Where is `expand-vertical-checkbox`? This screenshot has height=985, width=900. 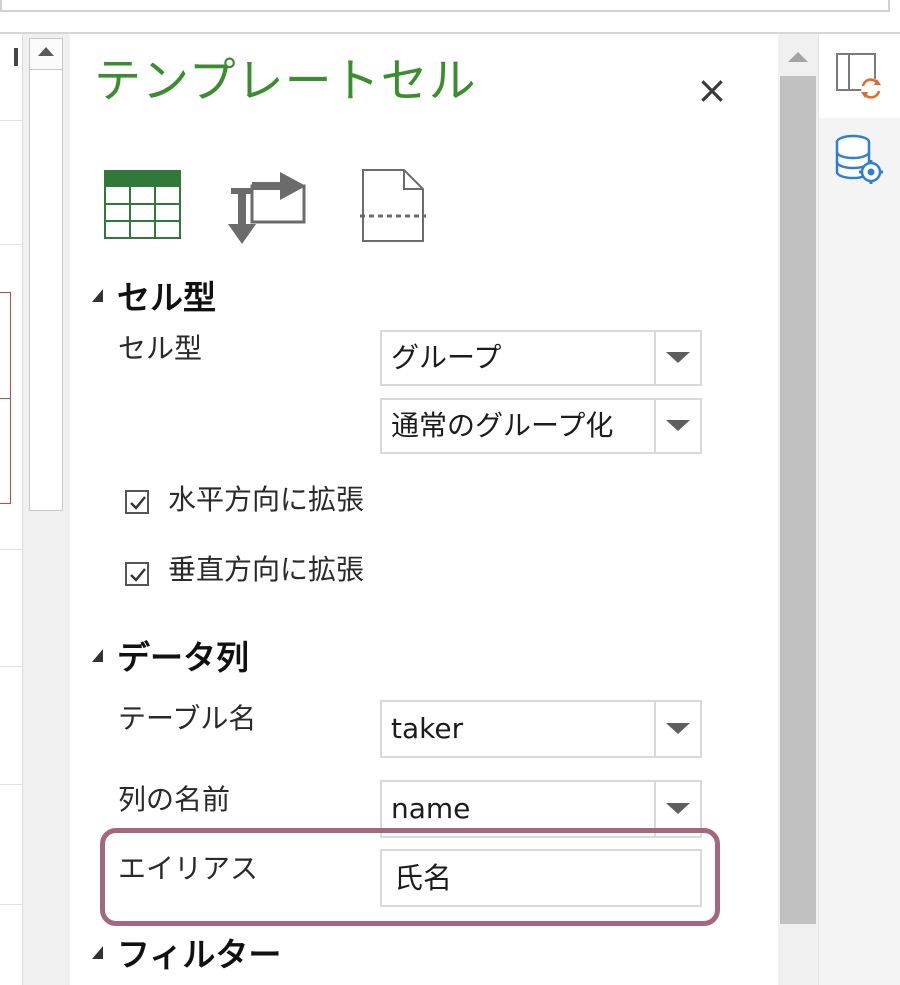 expand-vertical-checkbox is located at coordinates (137, 574).